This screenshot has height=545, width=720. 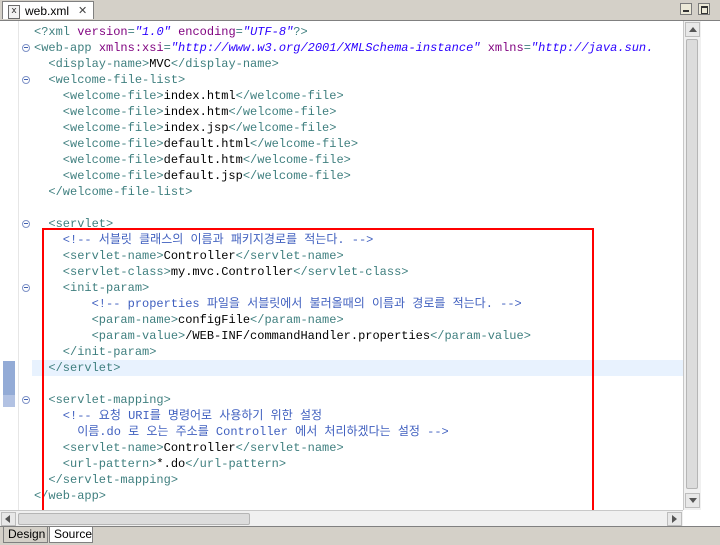 What do you see at coordinates (203, 160) in the screenshot?
I see `text-content: default.htm` at bounding box center [203, 160].